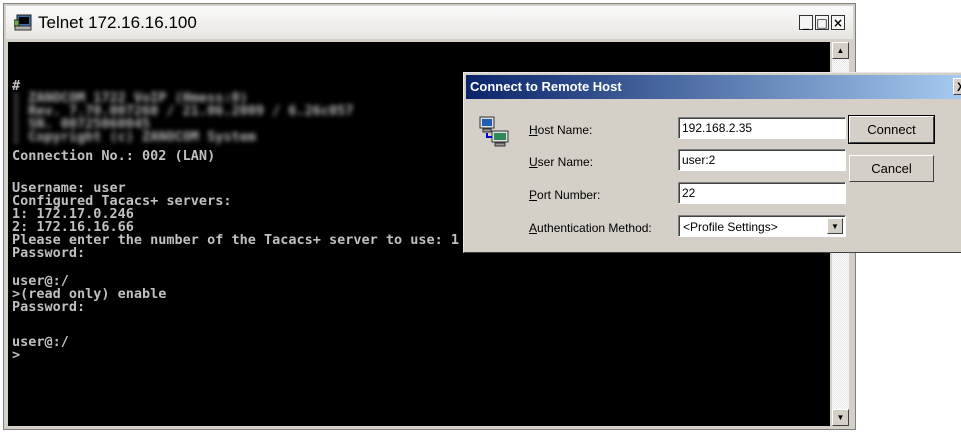 This screenshot has width=961, height=433. I want to click on minimize-icon: _, so click(806, 22).